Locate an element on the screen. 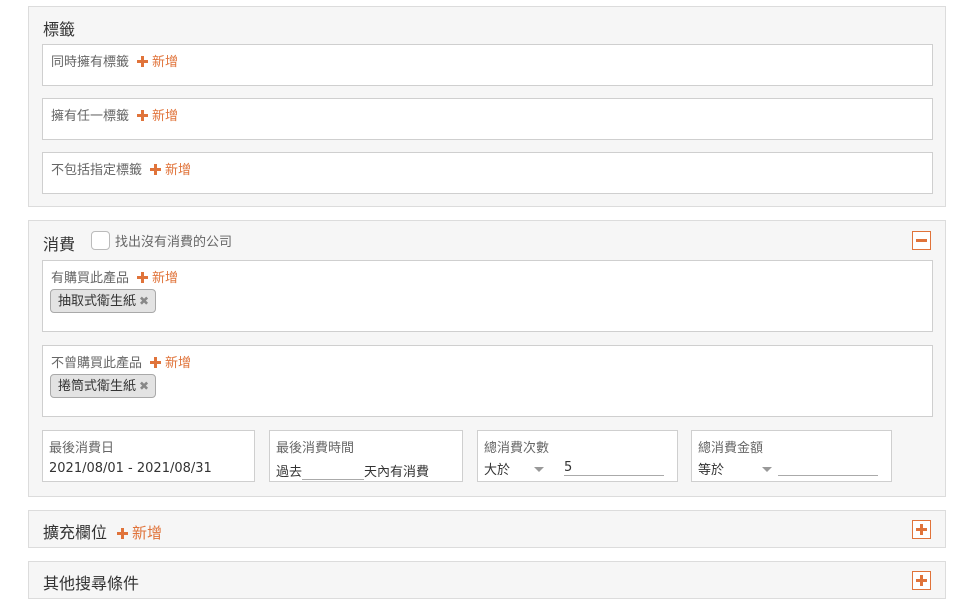 The image size is (969, 609). exclude-tags-add-button: 新增 is located at coordinates (170, 170).